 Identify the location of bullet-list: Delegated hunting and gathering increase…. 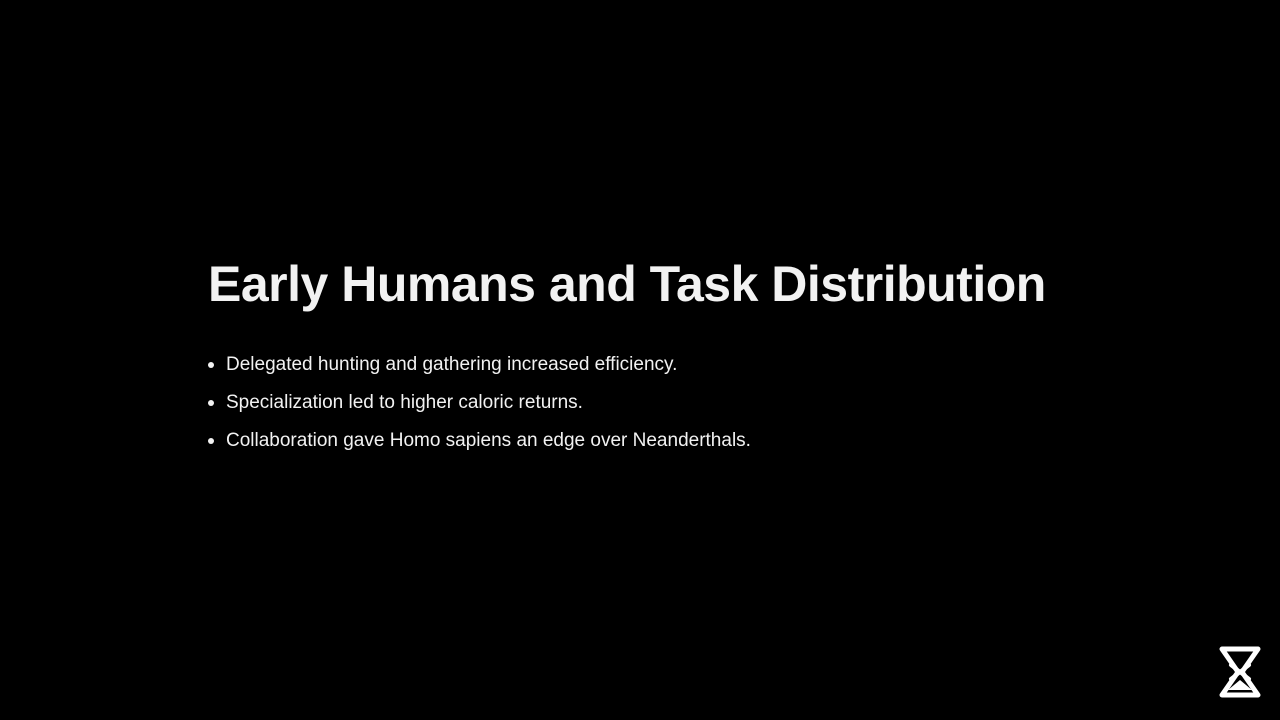
(658, 403).